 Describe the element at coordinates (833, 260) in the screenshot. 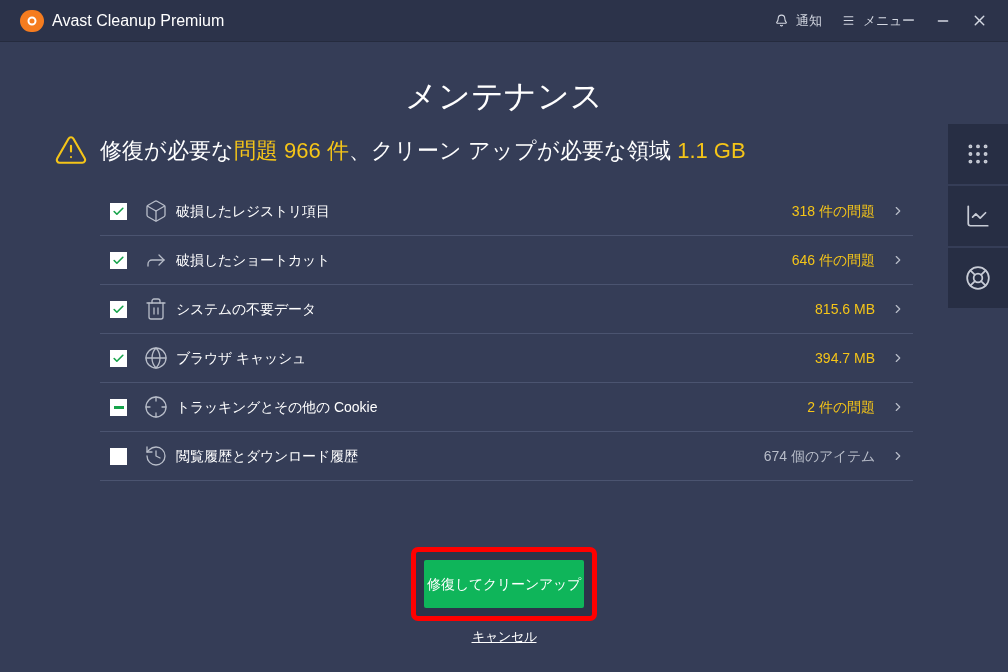

I see `item-value: 646 件の問題` at that location.